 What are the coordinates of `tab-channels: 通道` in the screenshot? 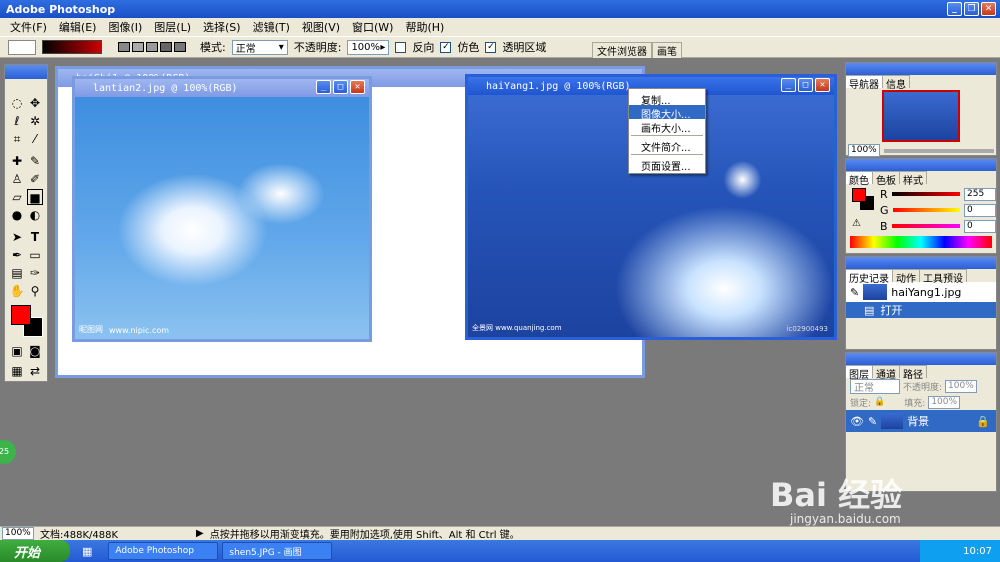 It's located at (886, 373).